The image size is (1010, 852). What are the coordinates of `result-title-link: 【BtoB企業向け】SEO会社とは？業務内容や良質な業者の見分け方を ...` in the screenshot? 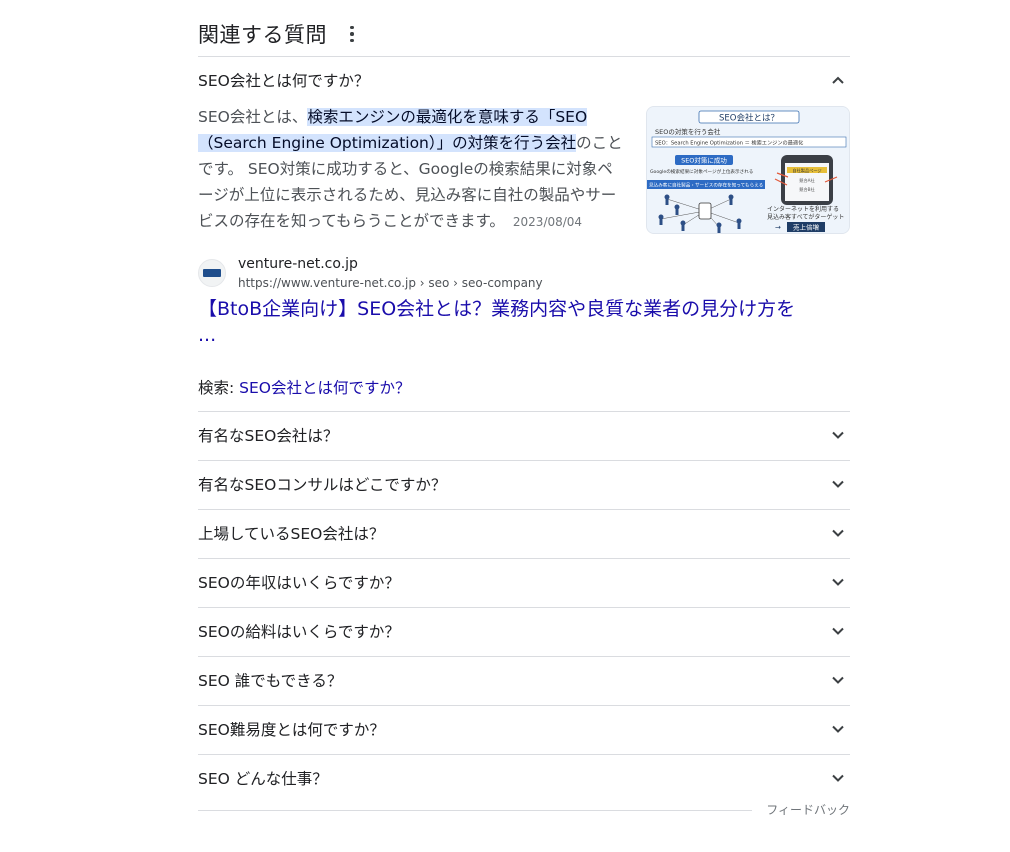 It's located at (498, 322).